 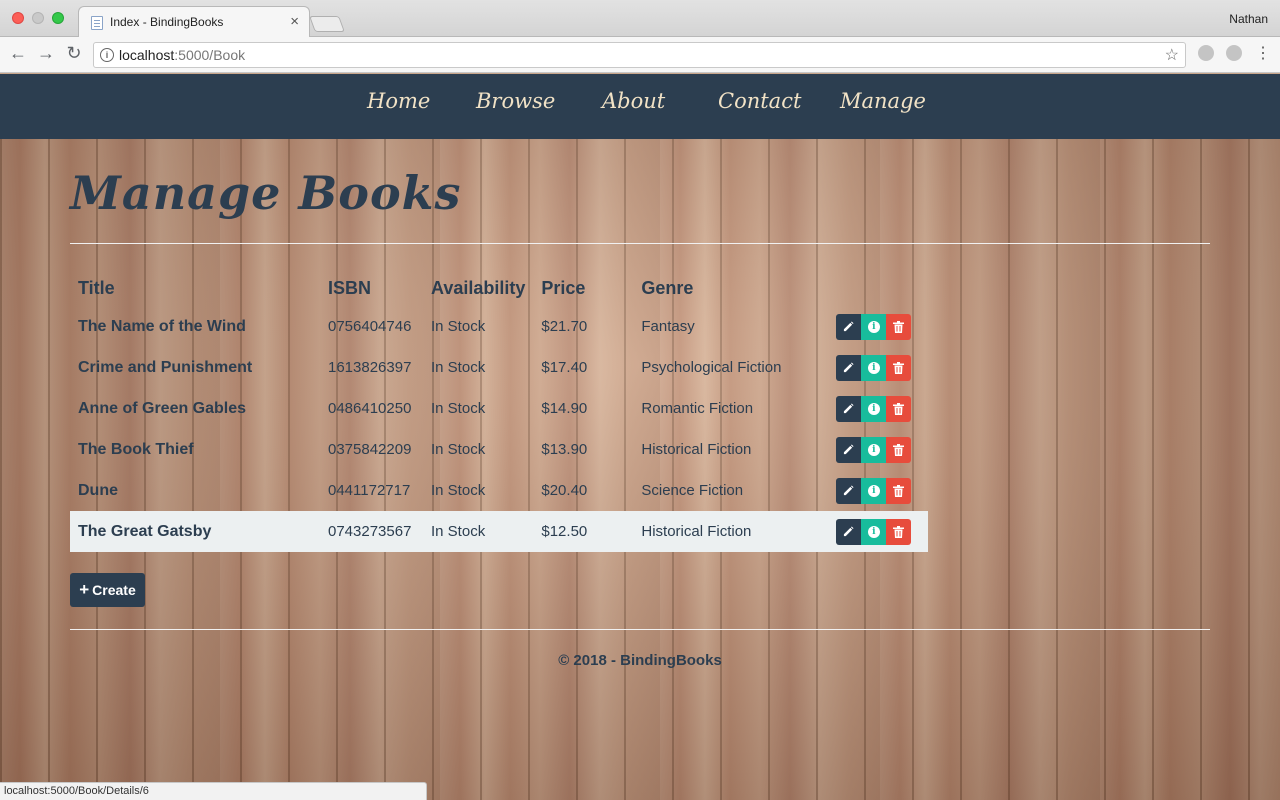 I want to click on nav-contact: Contact, so click(x=759, y=101).